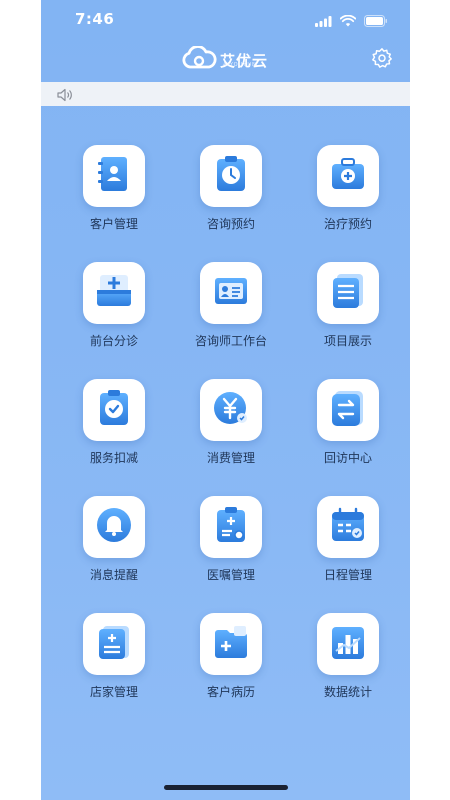 The height and width of the screenshot is (800, 450). What do you see at coordinates (113, 341) in the screenshot?
I see `feature-label: 前台分诊` at bounding box center [113, 341].